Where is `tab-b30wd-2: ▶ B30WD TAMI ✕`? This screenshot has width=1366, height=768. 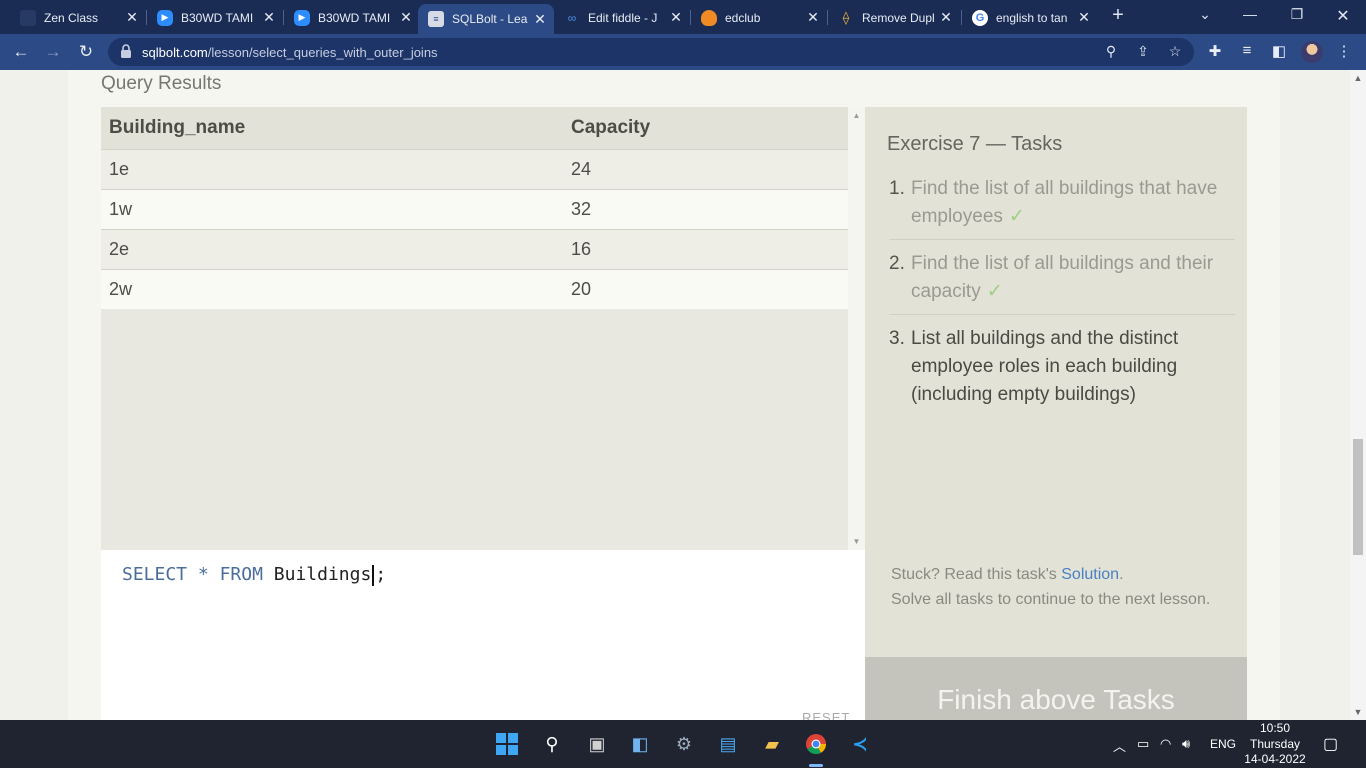 tab-b30wd-2: ▶ B30WD TAMI ✕ is located at coordinates (352, 17).